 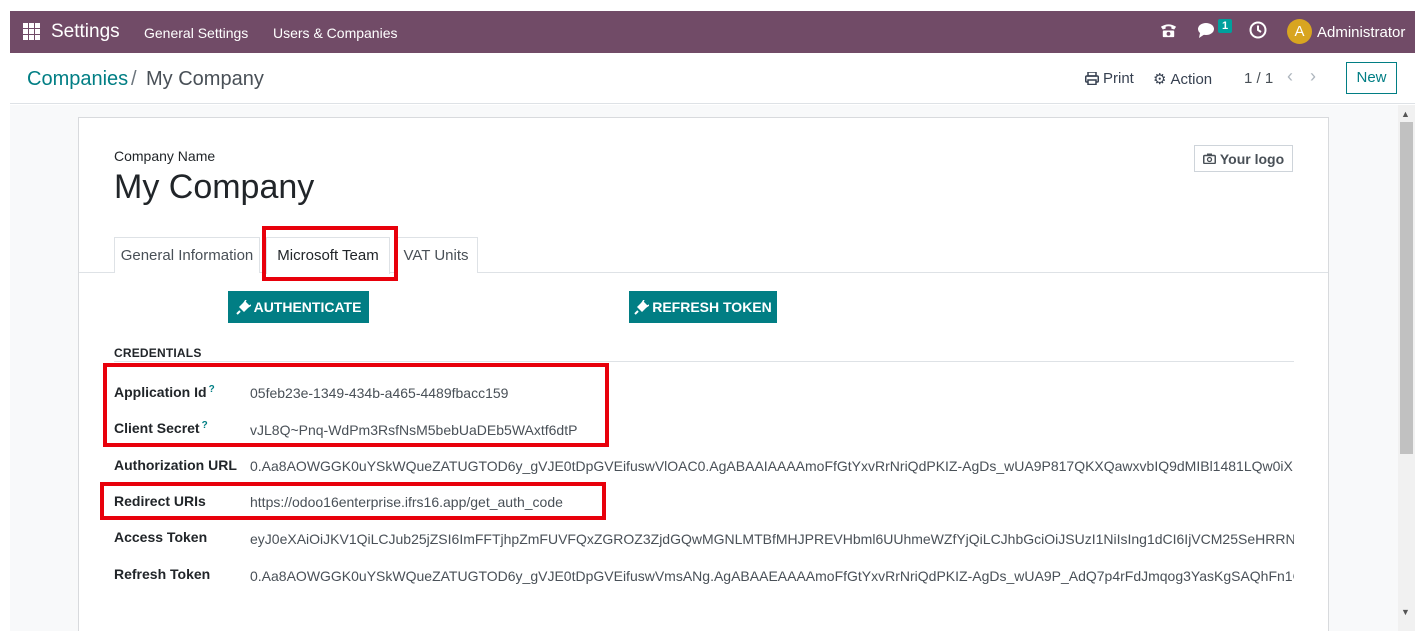 I want to click on company-name-label: Company Name, so click(x=165, y=156).